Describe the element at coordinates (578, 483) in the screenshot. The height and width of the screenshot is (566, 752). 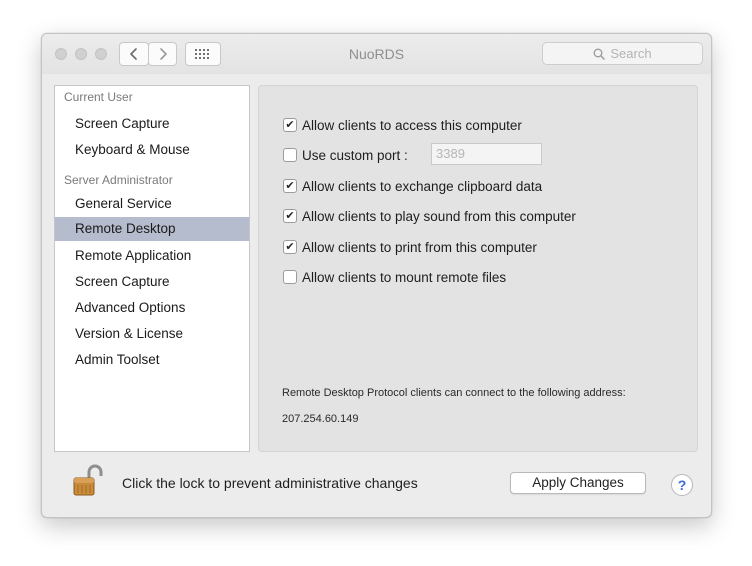
I see `apply-changes-button: Apply Changes` at that location.